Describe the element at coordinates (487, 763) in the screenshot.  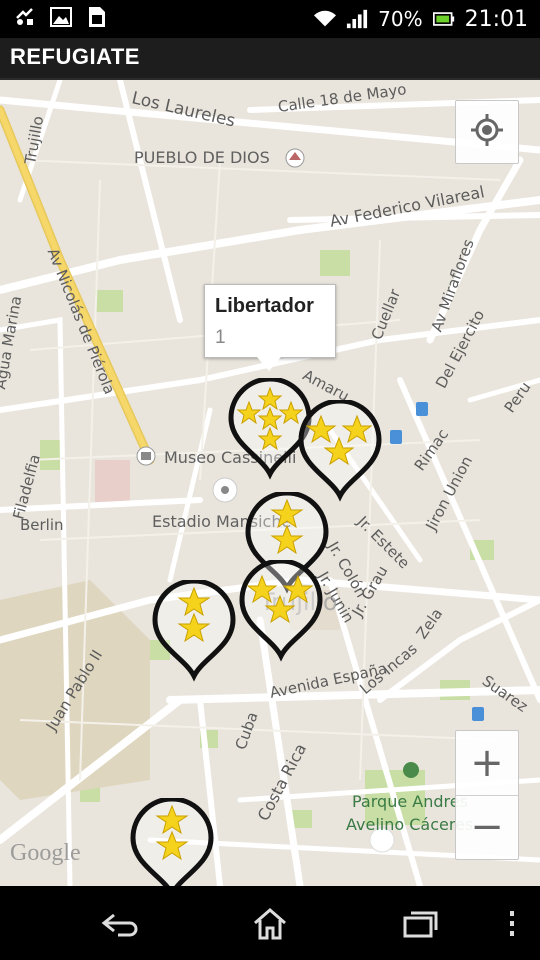
I see `zoom-in-button: +` at that location.